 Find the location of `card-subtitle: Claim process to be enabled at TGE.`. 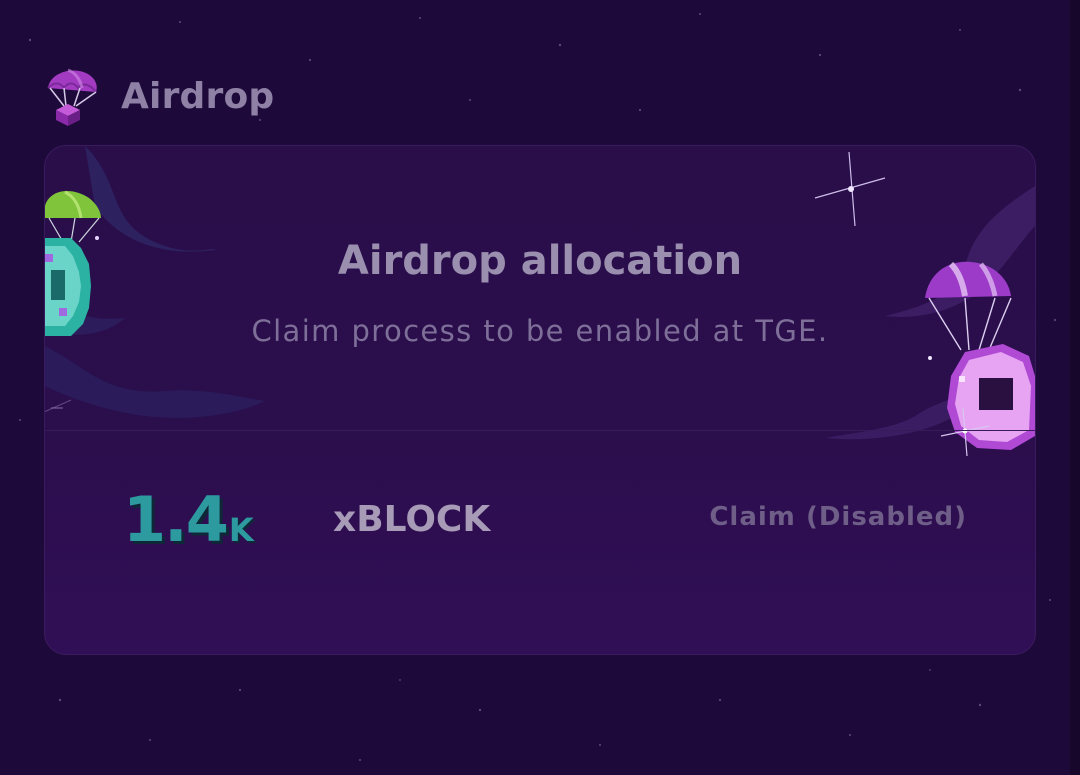

card-subtitle: Claim process to be enabled at TGE. is located at coordinates (540, 331).